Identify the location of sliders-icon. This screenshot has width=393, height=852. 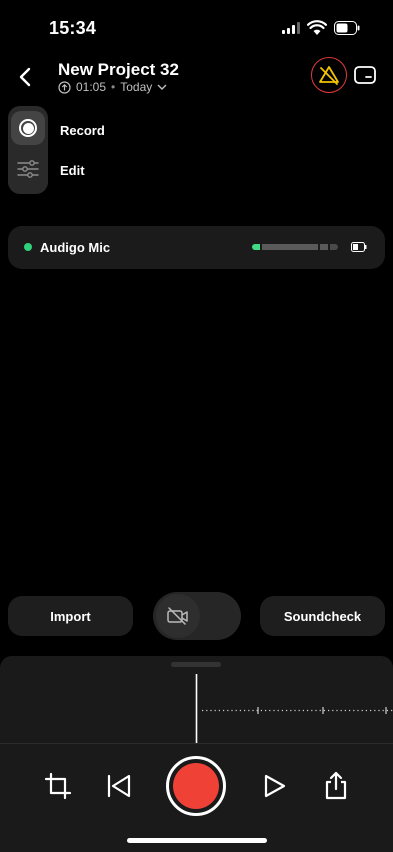
(28, 169).